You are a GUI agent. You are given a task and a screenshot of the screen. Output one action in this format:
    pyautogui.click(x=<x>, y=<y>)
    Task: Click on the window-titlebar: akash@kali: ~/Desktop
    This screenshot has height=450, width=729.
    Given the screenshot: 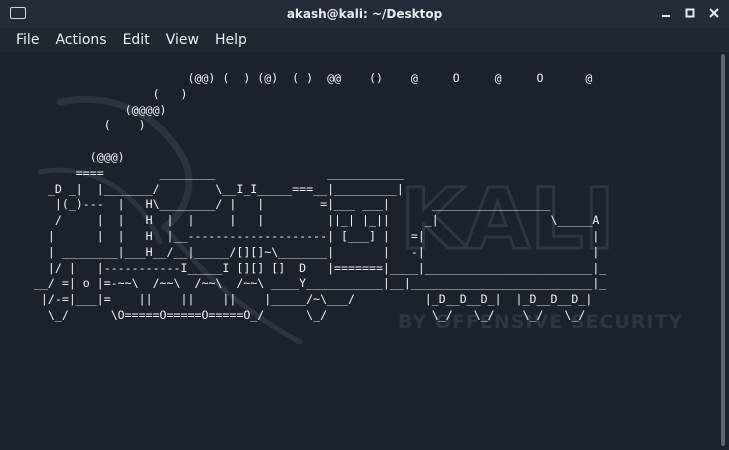 What is the action you would take?
    pyautogui.click(x=364, y=14)
    